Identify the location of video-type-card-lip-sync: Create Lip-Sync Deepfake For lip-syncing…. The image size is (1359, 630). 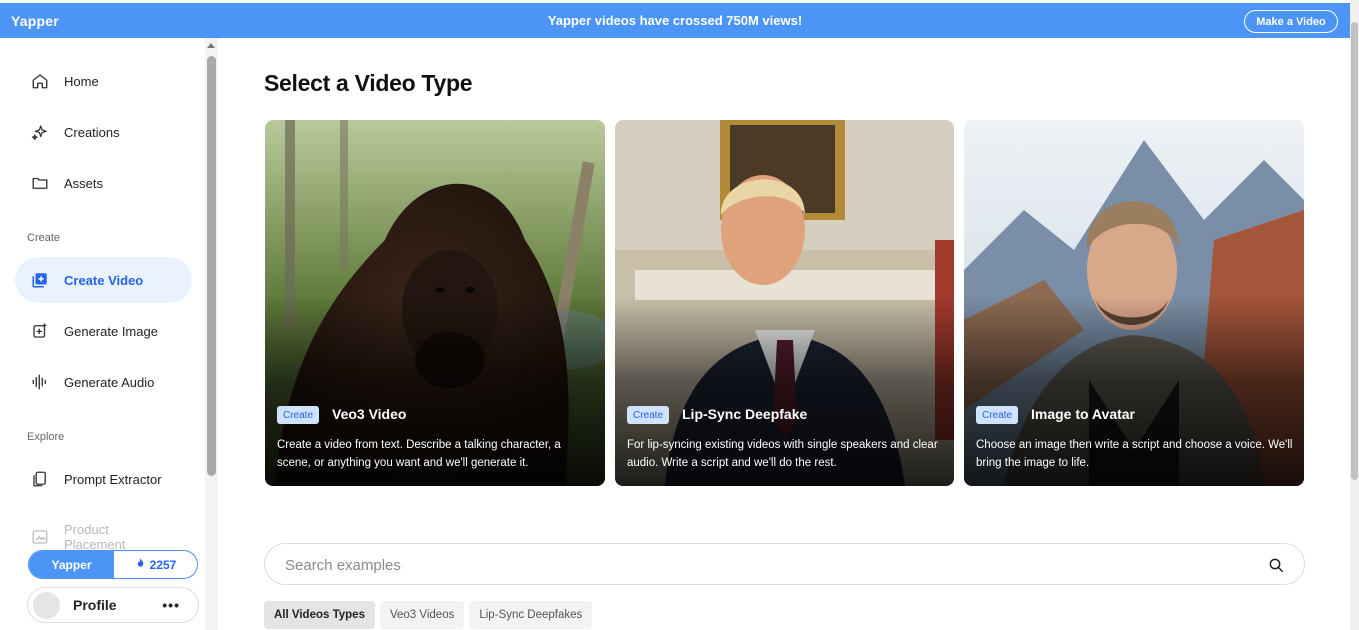
(784, 303).